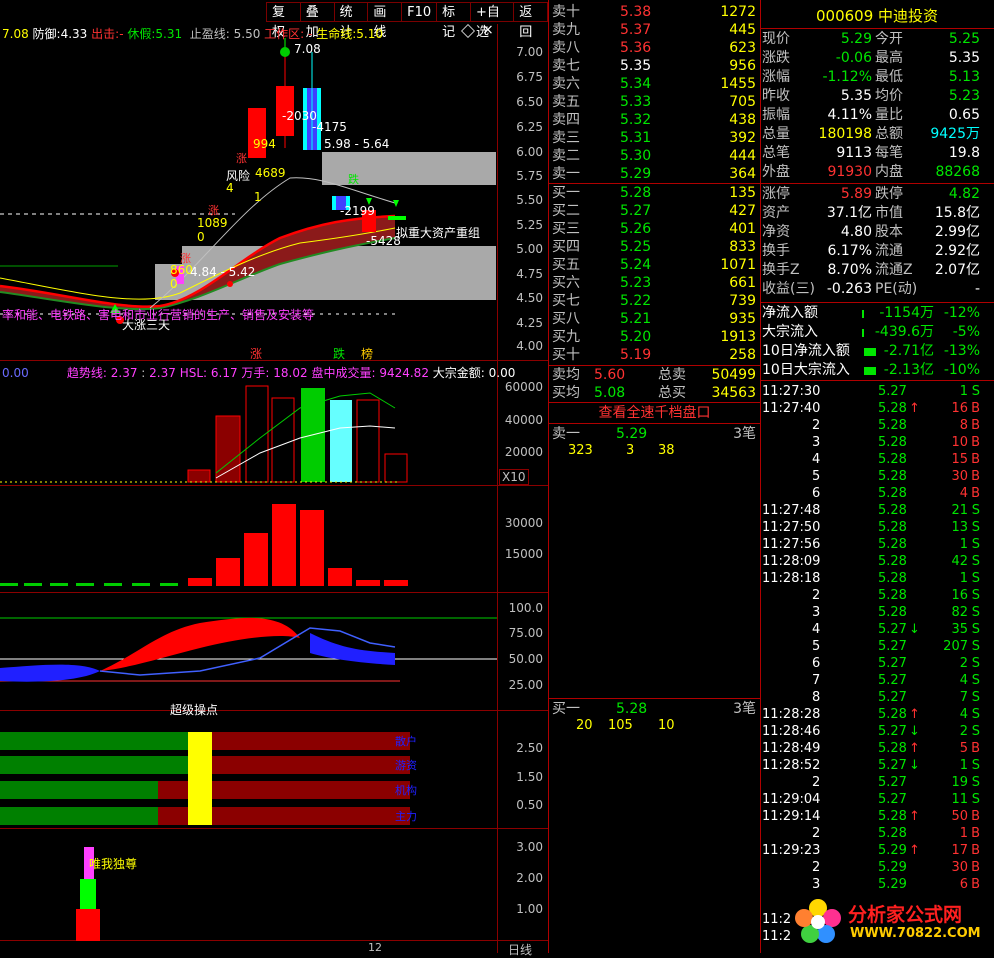 The width and height of the screenshot is (994, 958). I want to click on tick-side: S, so click(975, 680).